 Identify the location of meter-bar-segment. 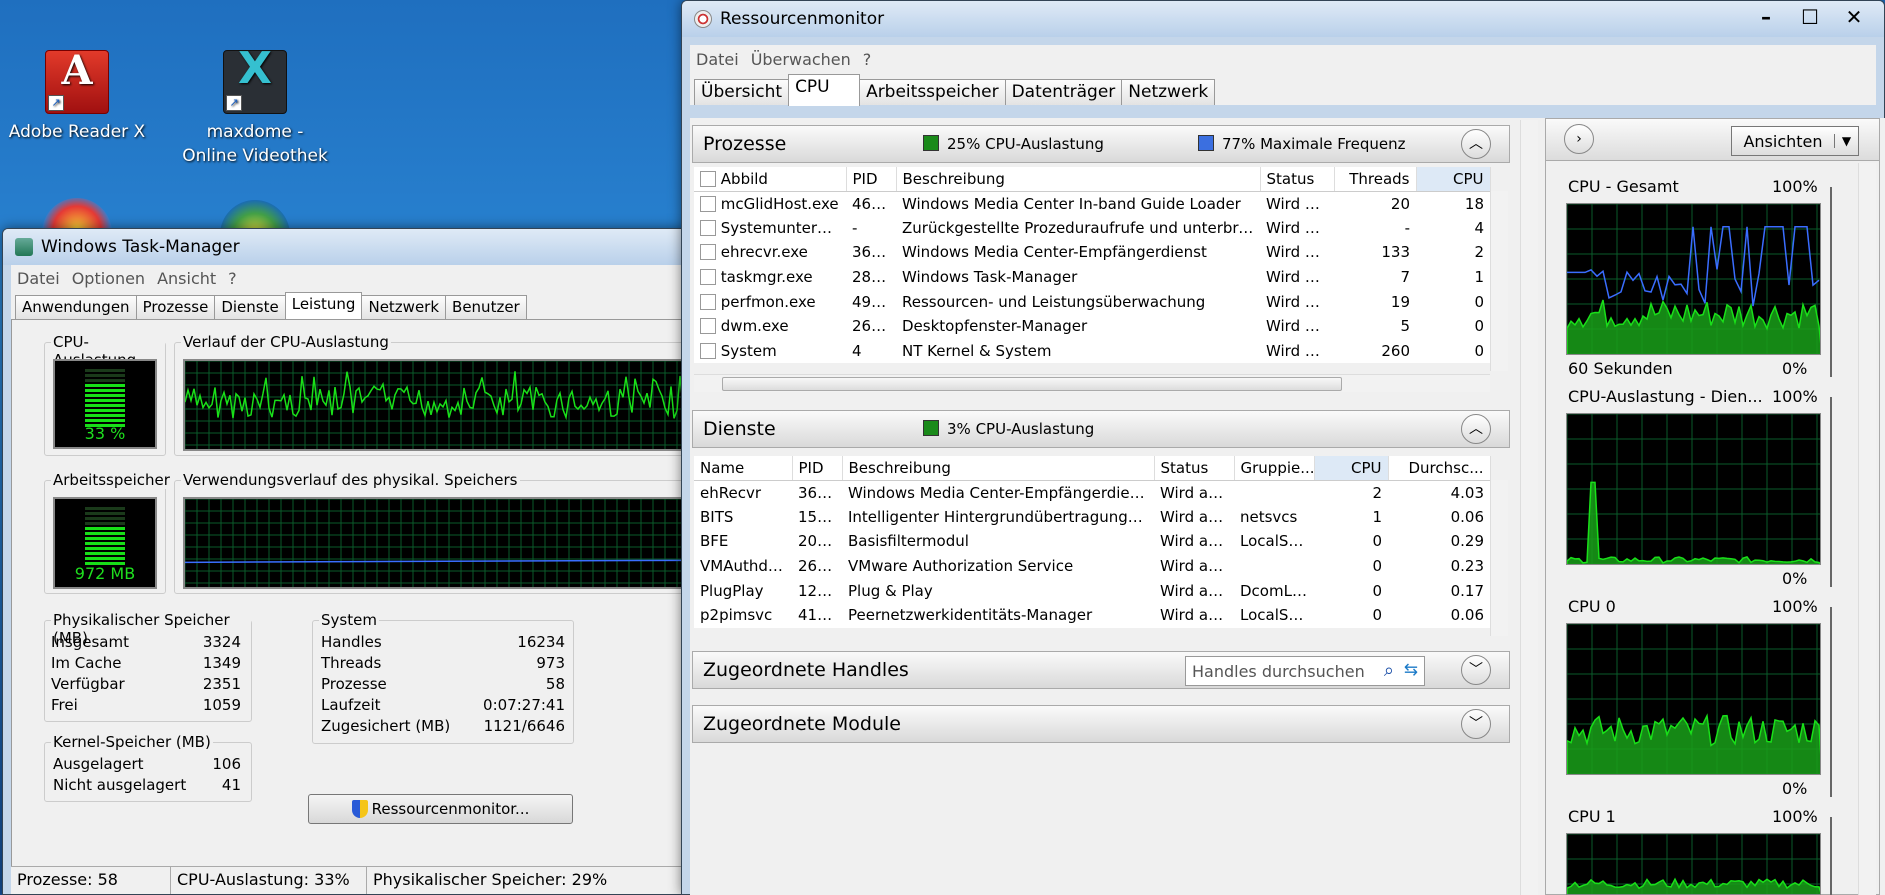
(105, 513).